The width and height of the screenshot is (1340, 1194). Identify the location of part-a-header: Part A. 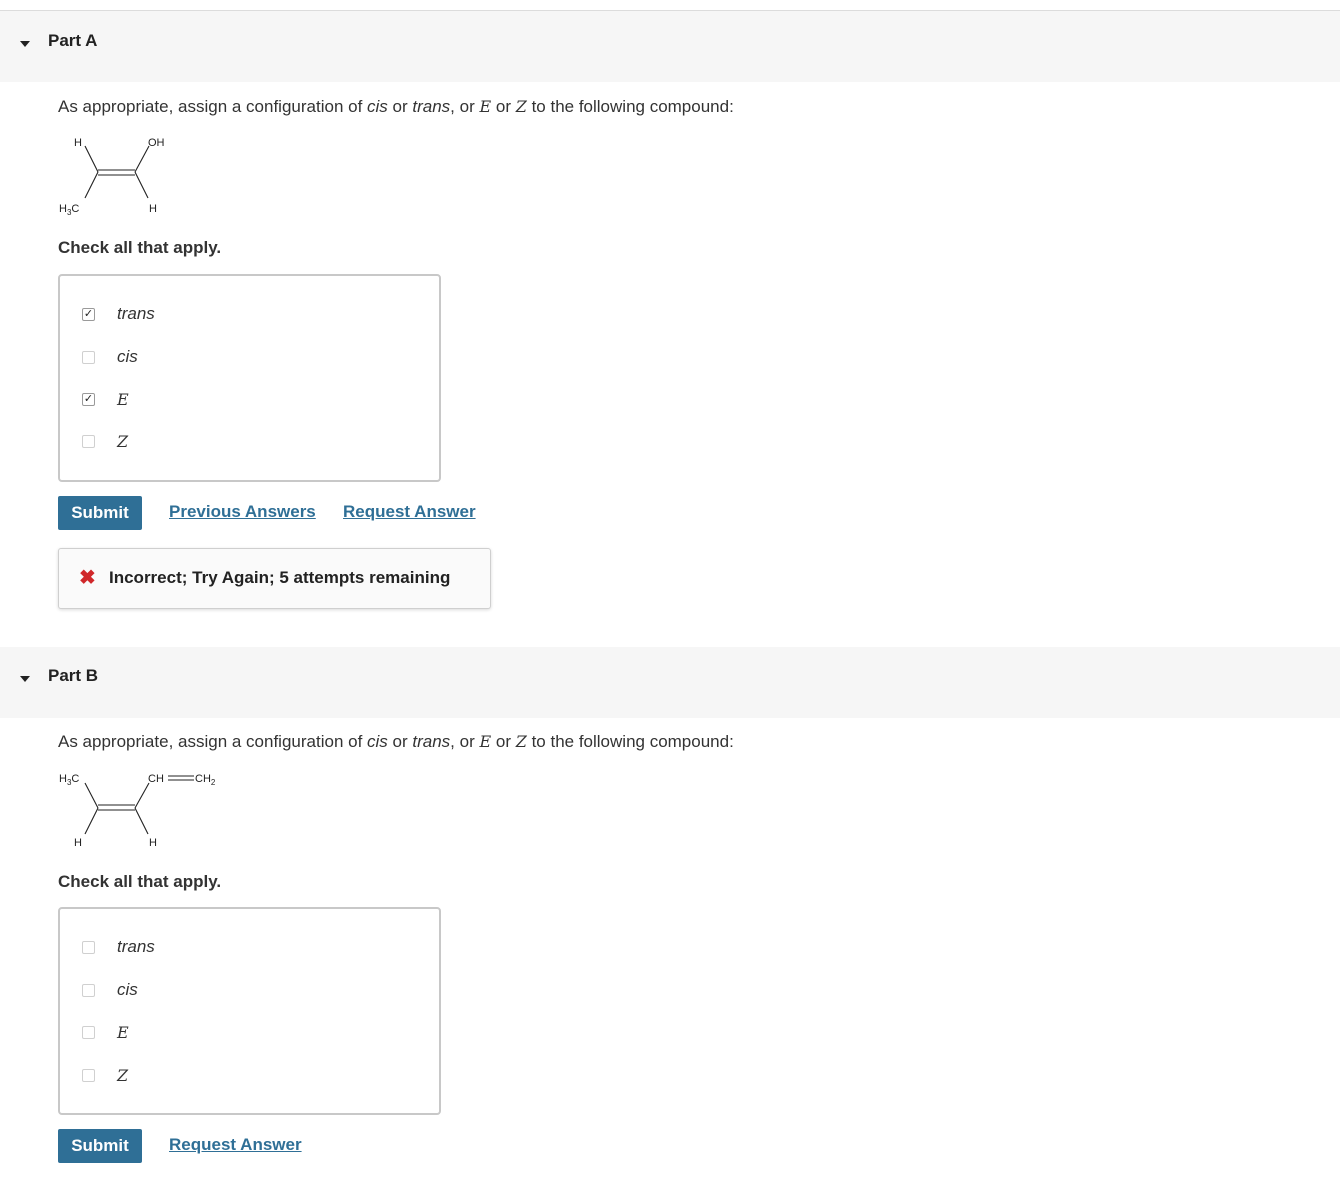
(670, 46).